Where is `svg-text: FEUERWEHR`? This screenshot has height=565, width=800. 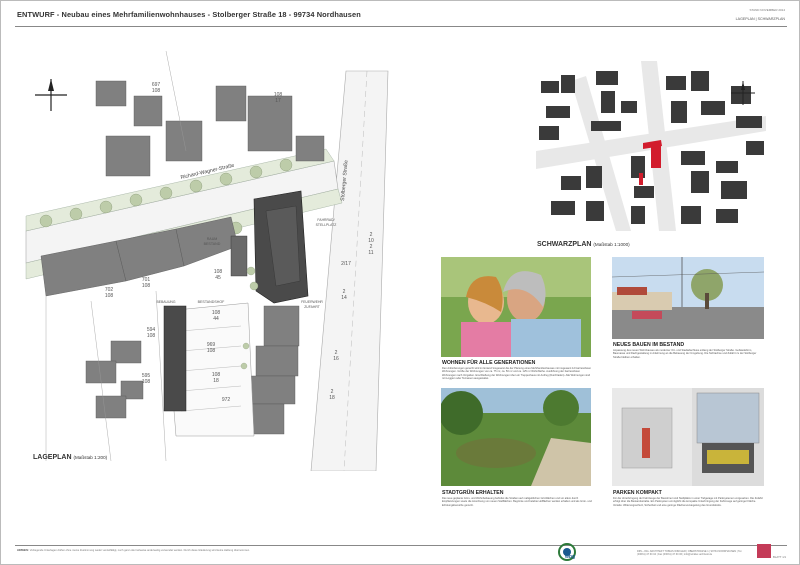
svg-text: FEUERWEHR is located at coordinates (312, 302).